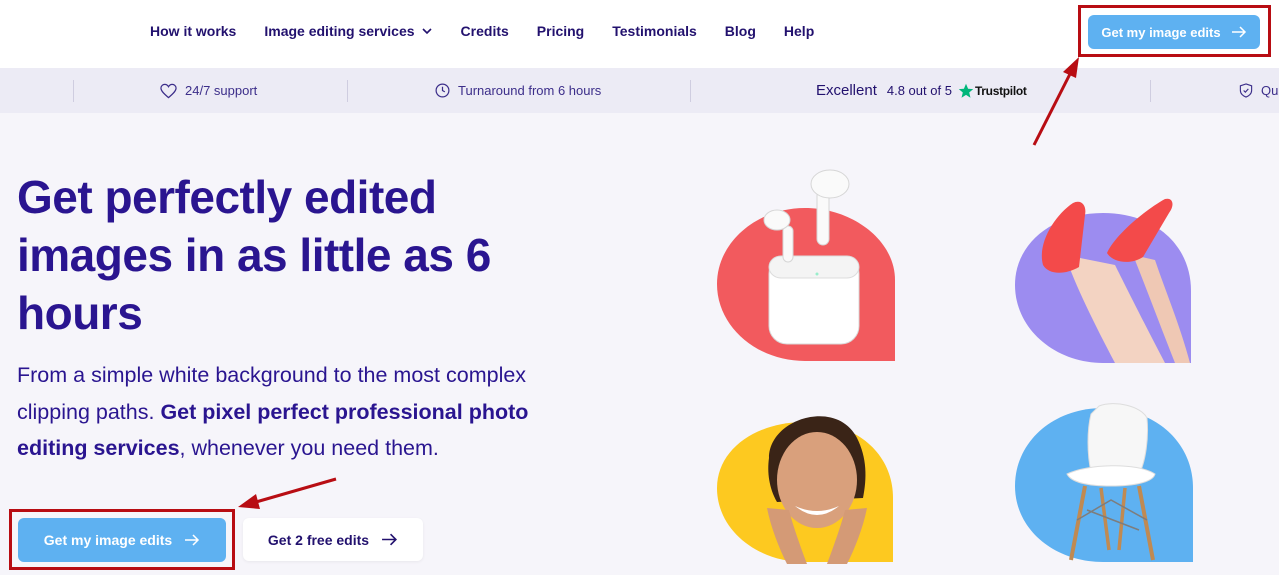 The height and width of the screenshot is (575, 1279). I want to click on nav-credits: Credits, so click(485, 31).